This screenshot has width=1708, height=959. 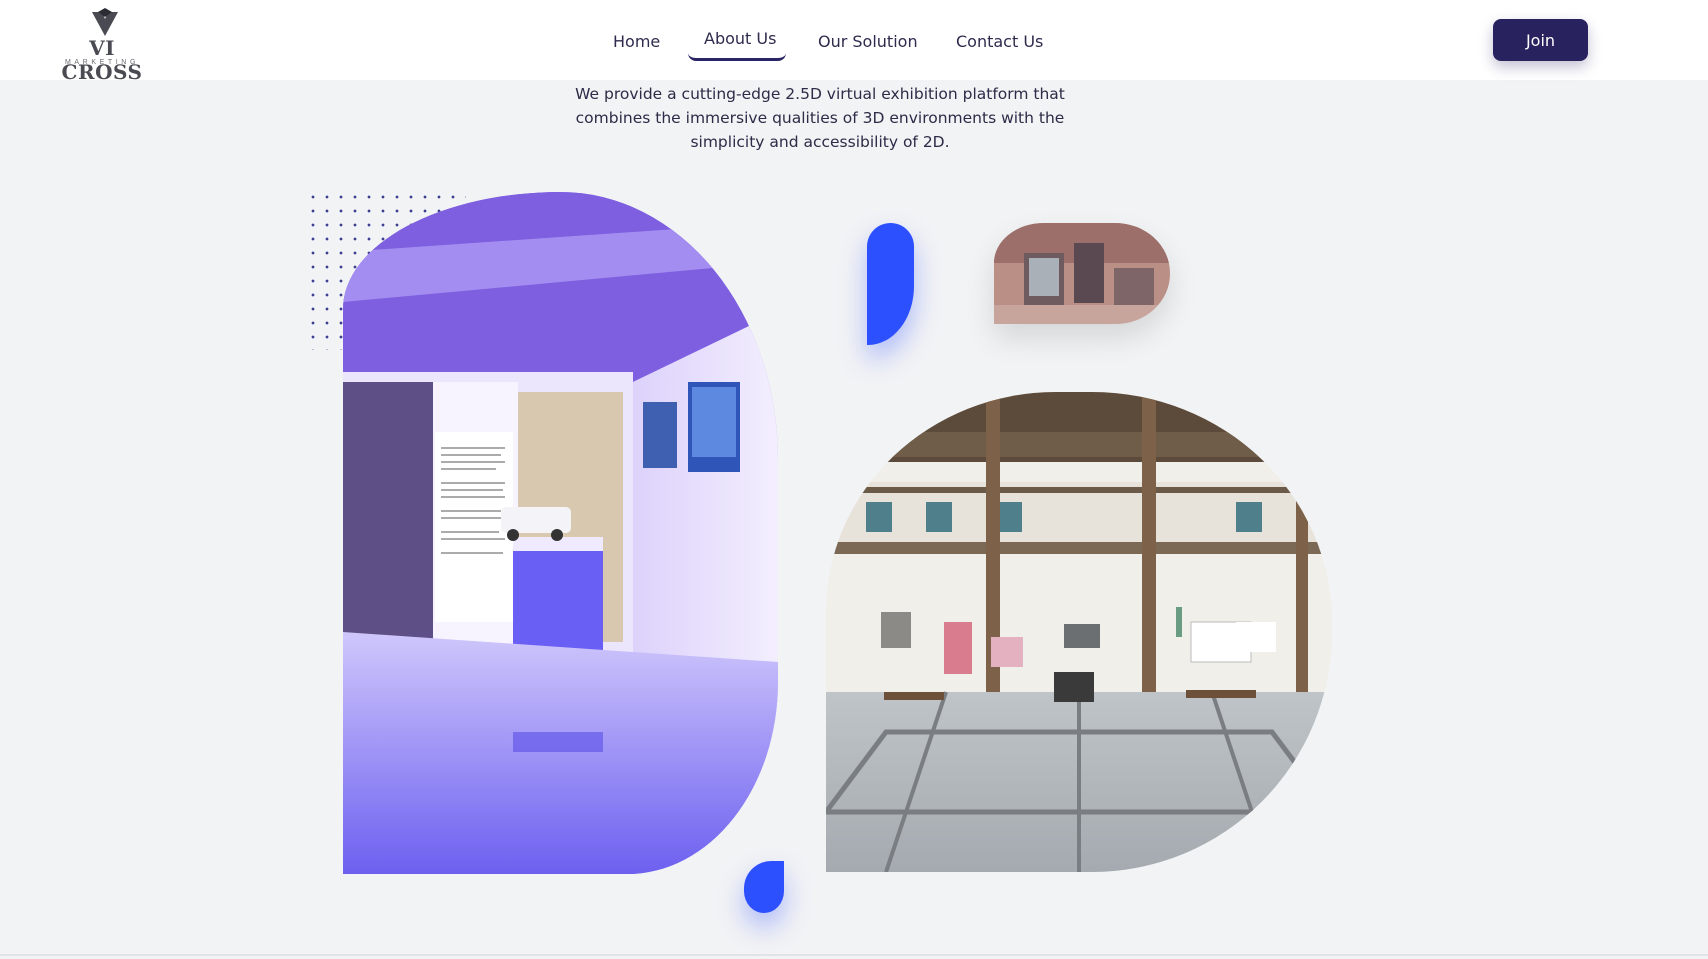 What do you see at coordinates (740, 38) in the screenshot?
I see `nav-about-us: About Us` at bounding box center [740, 38].